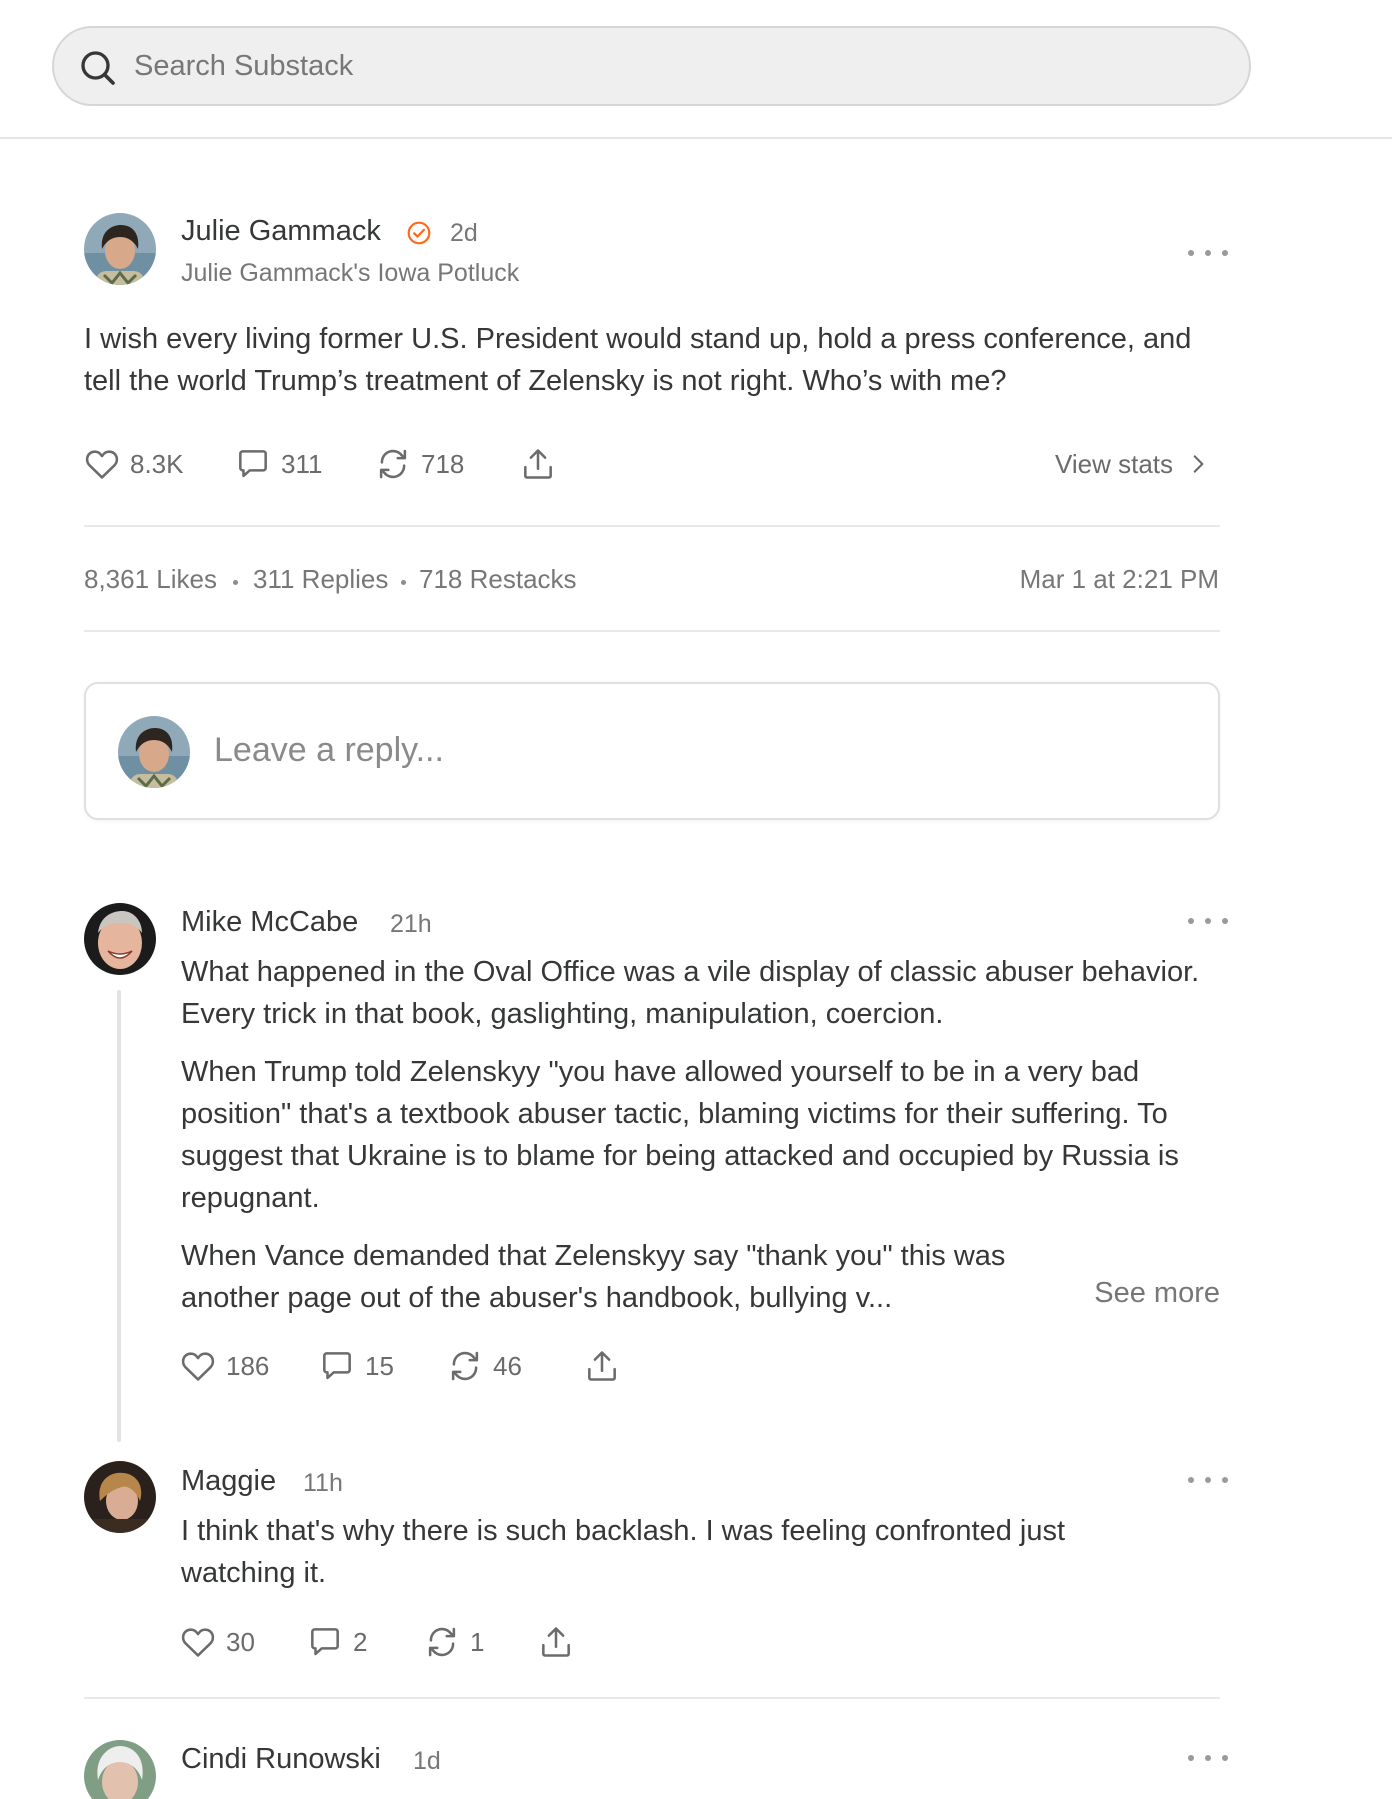 Image resolution: width=1392 pixels, height=1799 pixels. I want to click on post-author-name: Julie Gammack, so click(281, 231).